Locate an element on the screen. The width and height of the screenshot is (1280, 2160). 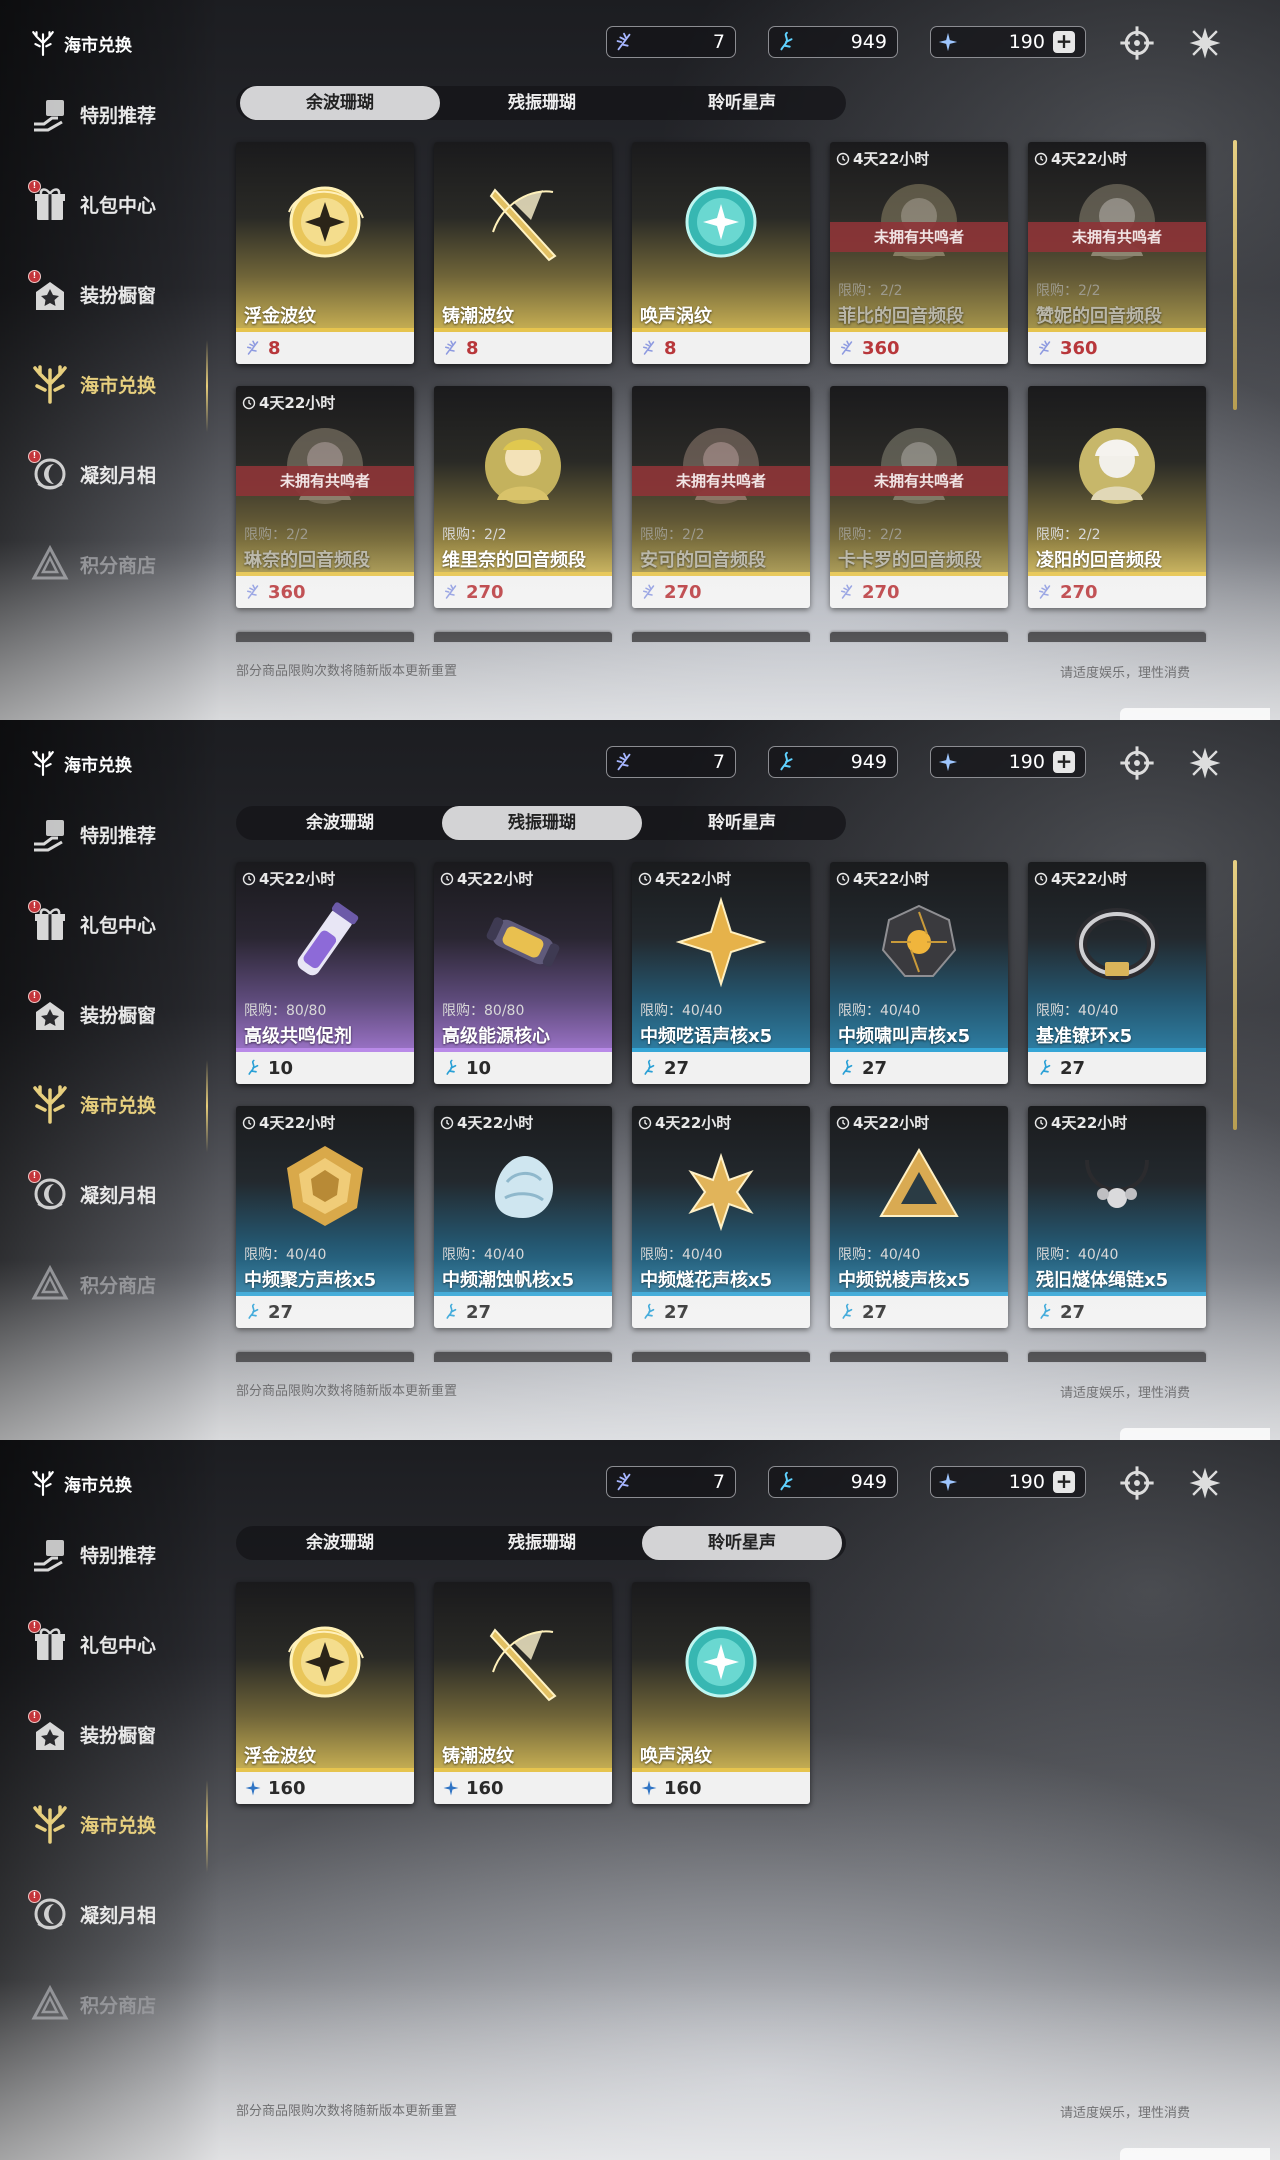
shop-card: 未拥有共鸣者 限购：2/2 卡卡罗的回音频段 270 is located at coordinates (919, 497).